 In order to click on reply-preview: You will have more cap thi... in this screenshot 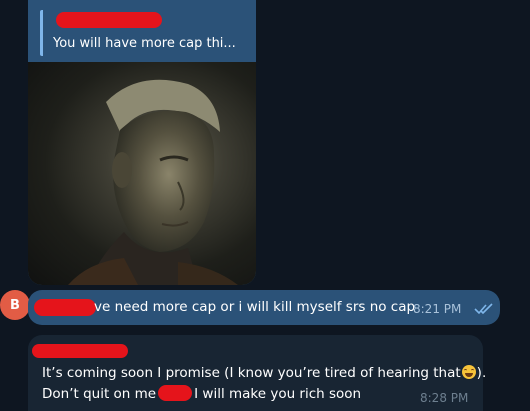, I will do `click(141, 33)`.